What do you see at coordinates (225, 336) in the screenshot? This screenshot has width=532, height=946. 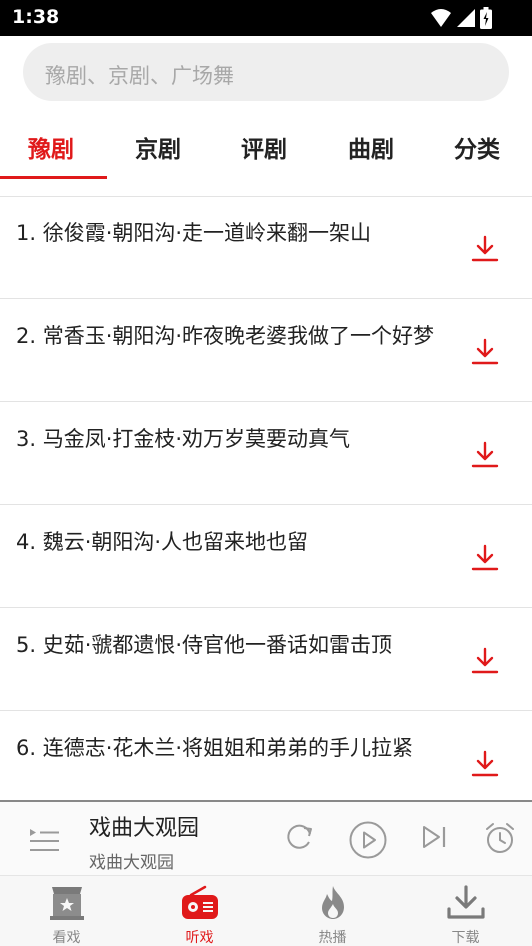 I see `song-title: 2. 常香玉·朝阳沟·昨夜晚老婆我做了一个好梦` at bounding box center [225, 336].